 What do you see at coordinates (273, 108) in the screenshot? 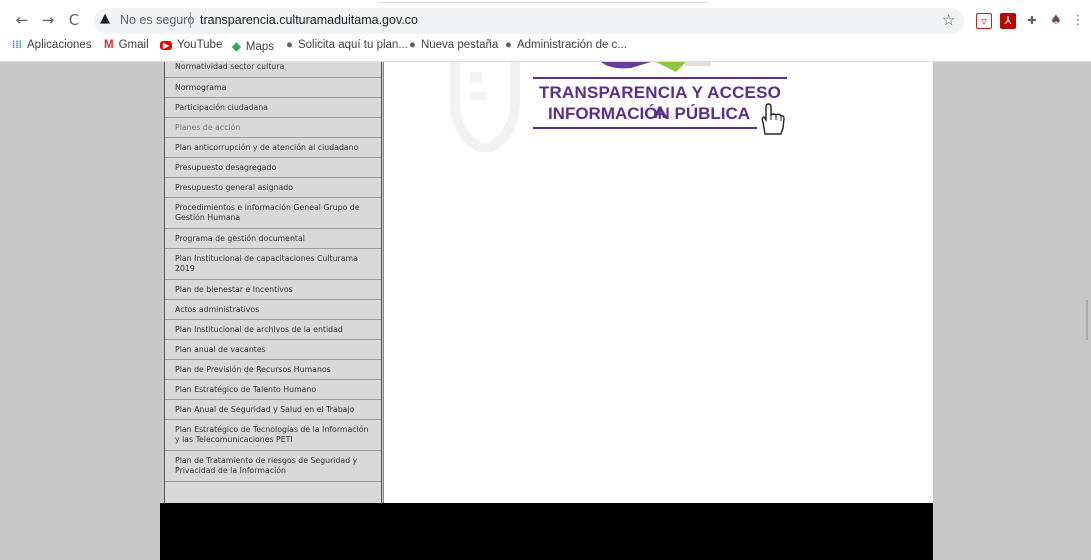
I see `sidebar-item-participacion: Participación ciudadana` at bounding box center [273, 108].